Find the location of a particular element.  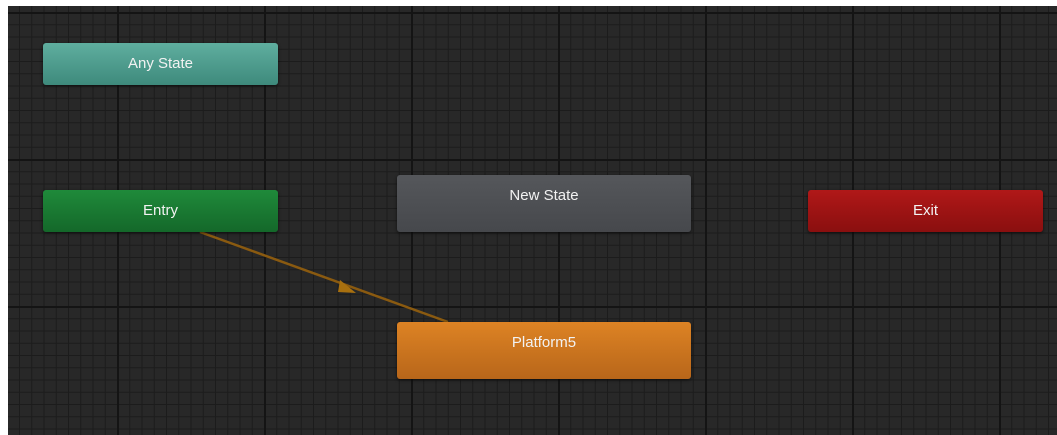

exit-label: Exit is located at coordinates (925, 210).